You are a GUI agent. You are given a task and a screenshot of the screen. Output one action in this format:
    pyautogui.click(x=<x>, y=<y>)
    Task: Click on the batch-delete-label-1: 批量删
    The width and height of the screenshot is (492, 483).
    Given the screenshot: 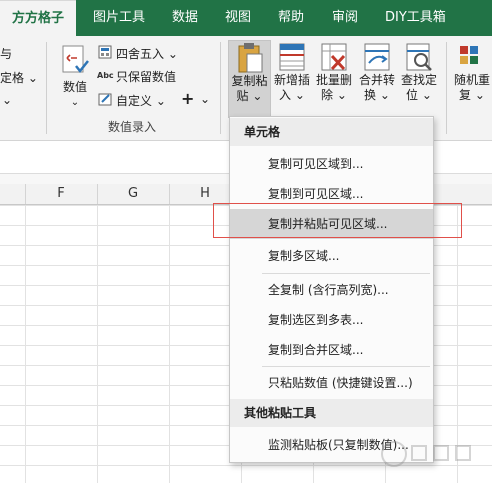 What is the action you would take?
    pyautogui.click(x=333, y=80)
    